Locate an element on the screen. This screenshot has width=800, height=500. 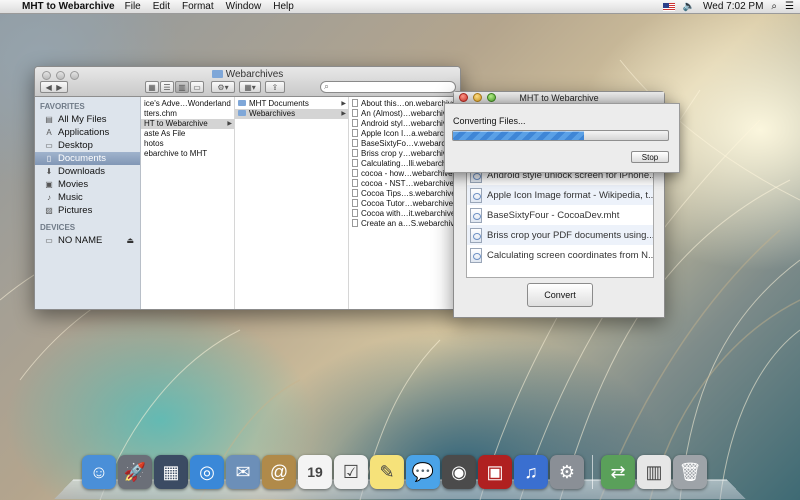
icon-view-icon: ▦ is located at coordinates (152, 87).